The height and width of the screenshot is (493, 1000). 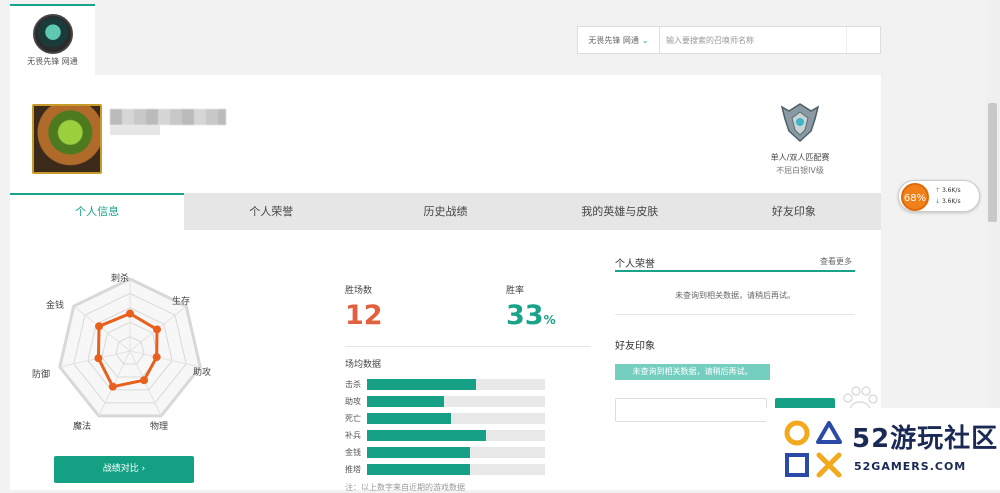 I want to click on honor-title-underline, so click(x=735, y=271).